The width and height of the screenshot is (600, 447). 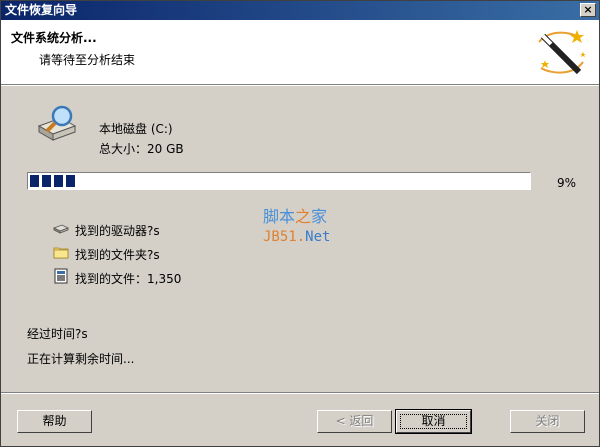 I want to click on found-files-label: 找到的文件：1,350, so click(x=128, y=279).